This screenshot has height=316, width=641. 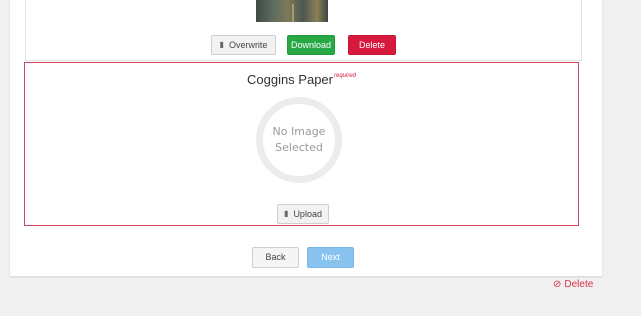 I want to click on document-thumbnail, so click(x=292, y=11).